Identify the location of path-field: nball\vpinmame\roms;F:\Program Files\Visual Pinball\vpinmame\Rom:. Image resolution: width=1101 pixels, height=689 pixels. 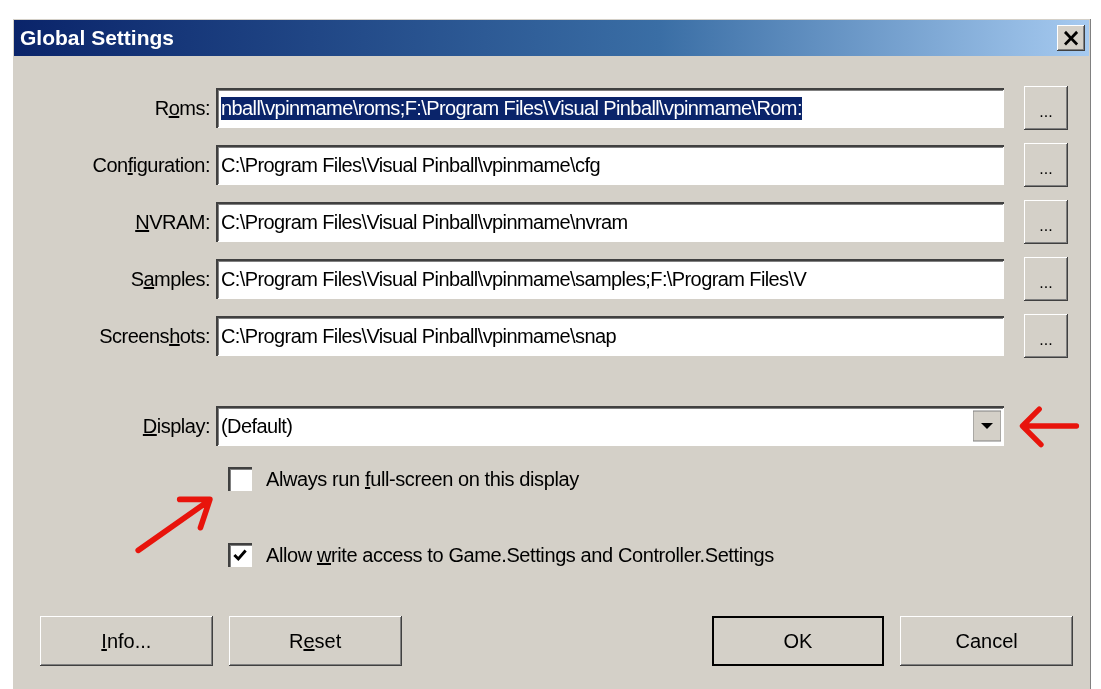
(610, 108).